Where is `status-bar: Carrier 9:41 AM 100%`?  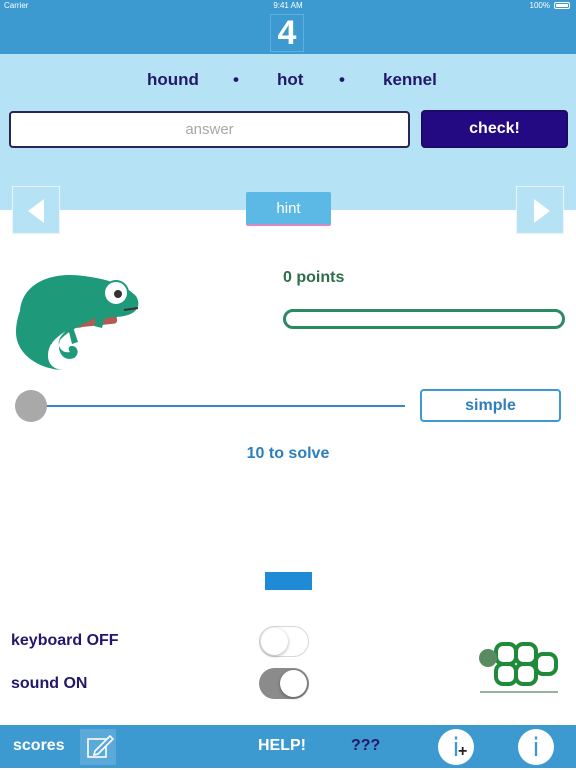
status-bar: Carrier 9:41 AM 100% is located at coordinates (288, 6).